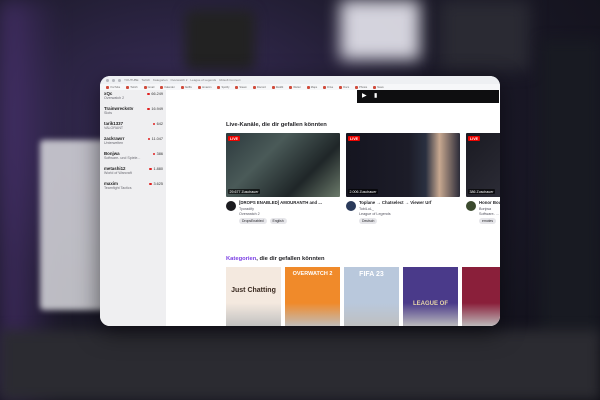  Describe the element at coordinates (133, 172) in the screenshot. I see `sidebar-channel-item: metashi12 World of Warcraft 1.880` at that location.